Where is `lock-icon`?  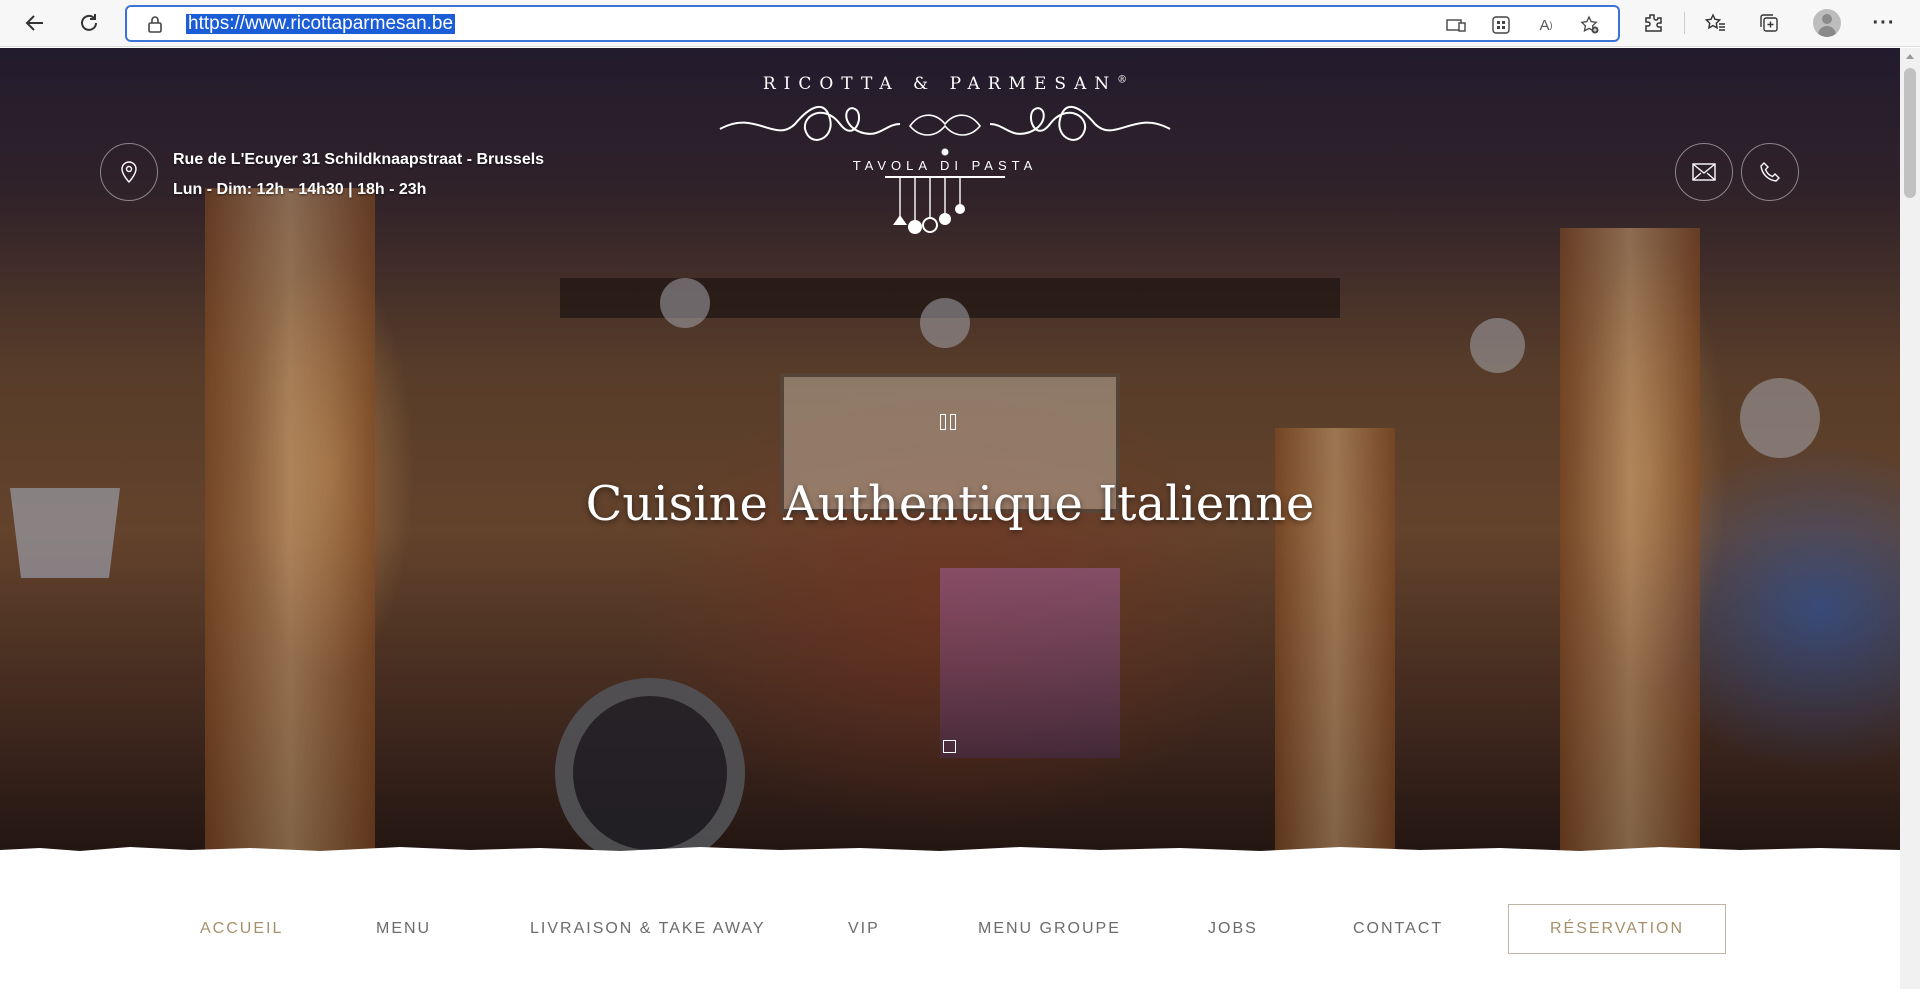 lock-icon is located at coordinates (155, 26).